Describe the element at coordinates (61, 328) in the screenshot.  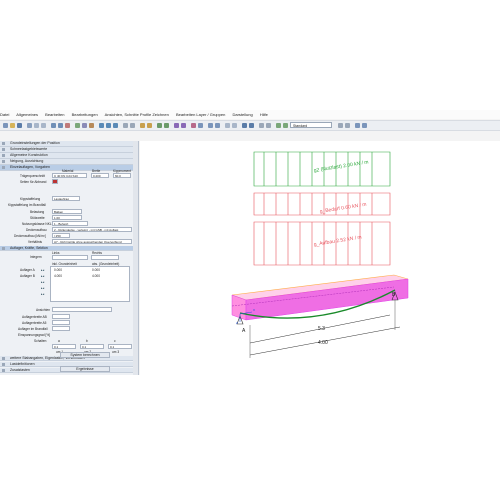
I see `auflager-brandfall-field` at that location.